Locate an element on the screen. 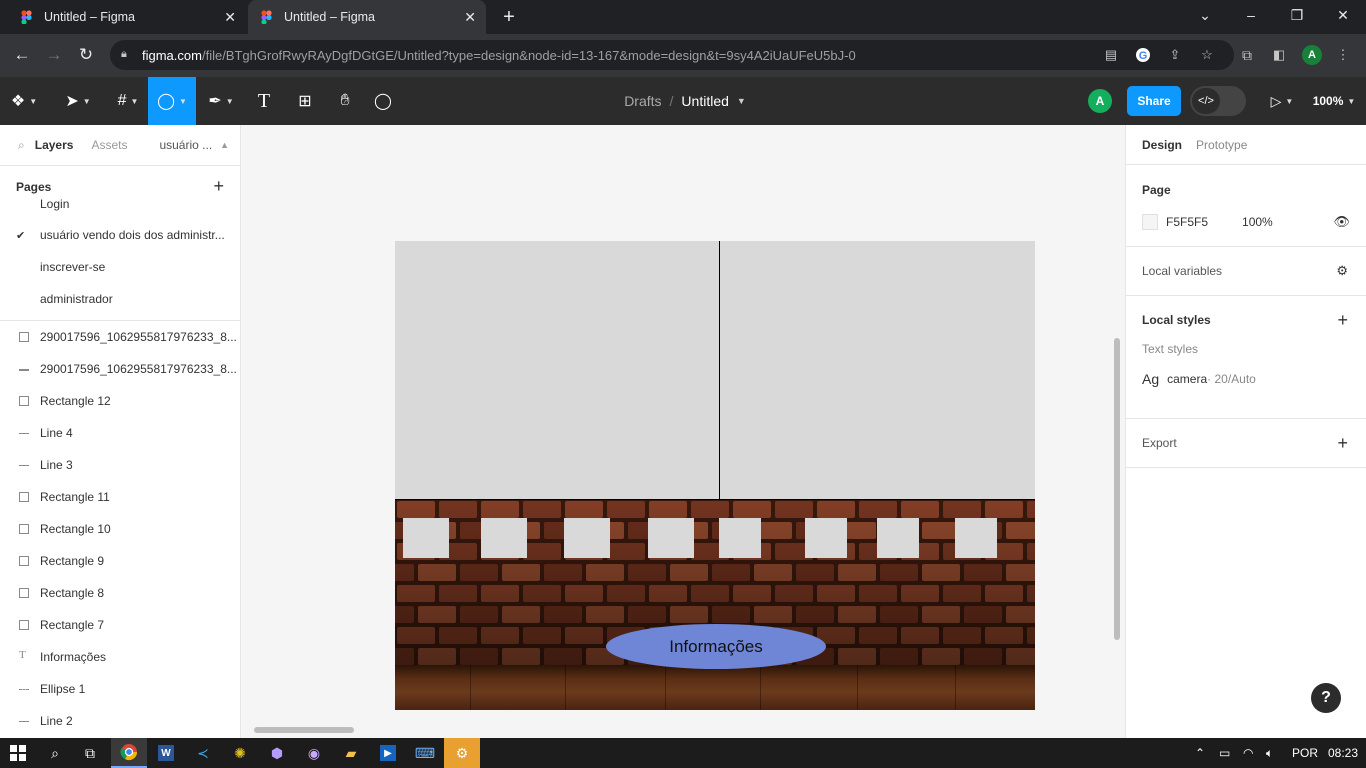 The width and height of the screenshot is (1366, 768). extensions-puzzle-icon: ⧉ is located at coordinates (1247, 55).